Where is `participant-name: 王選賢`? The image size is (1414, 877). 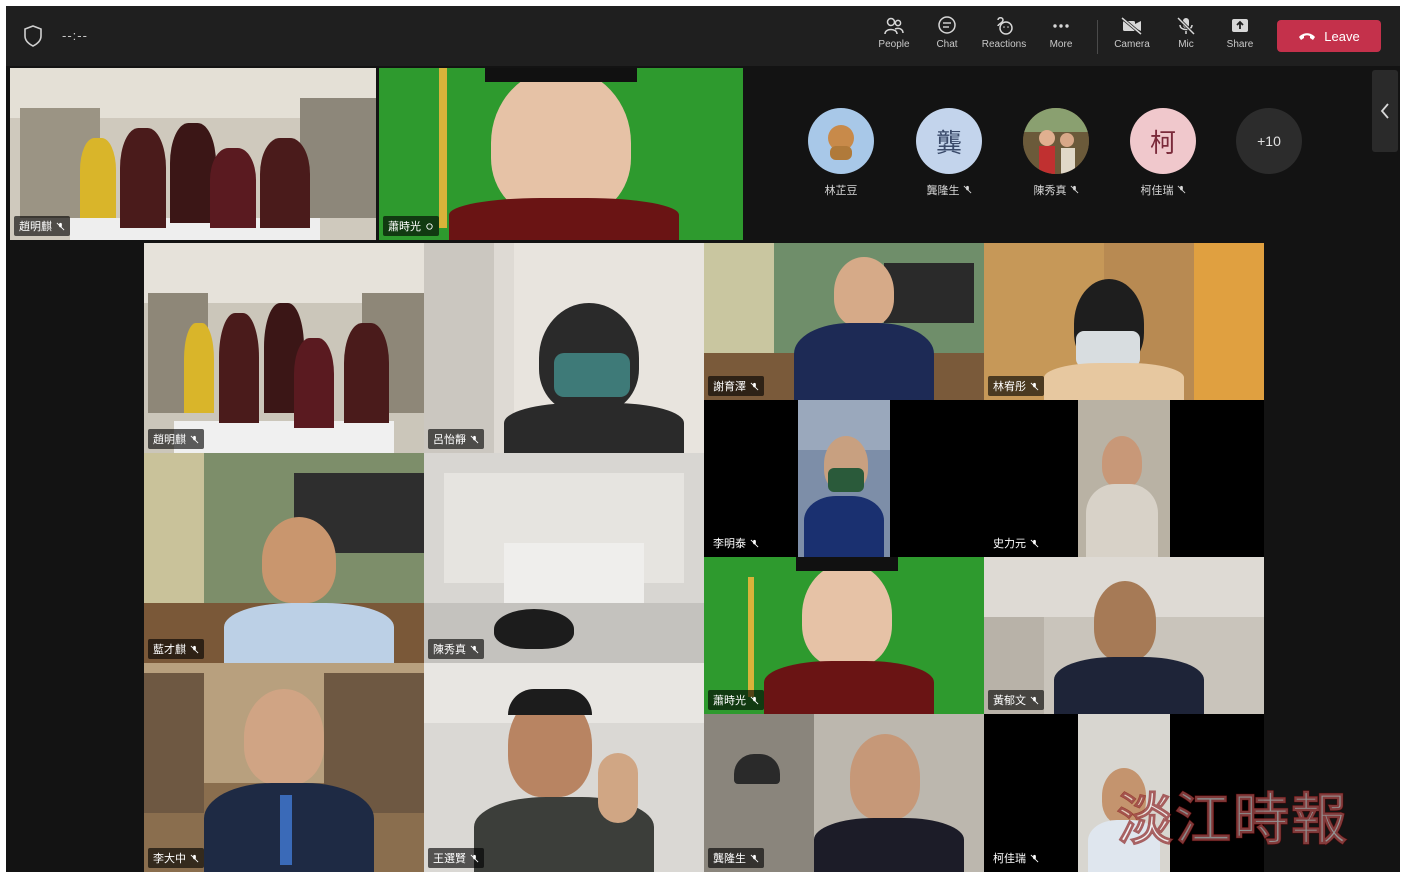
participant-name: 王選賢 is located at coordinates (456, 858).